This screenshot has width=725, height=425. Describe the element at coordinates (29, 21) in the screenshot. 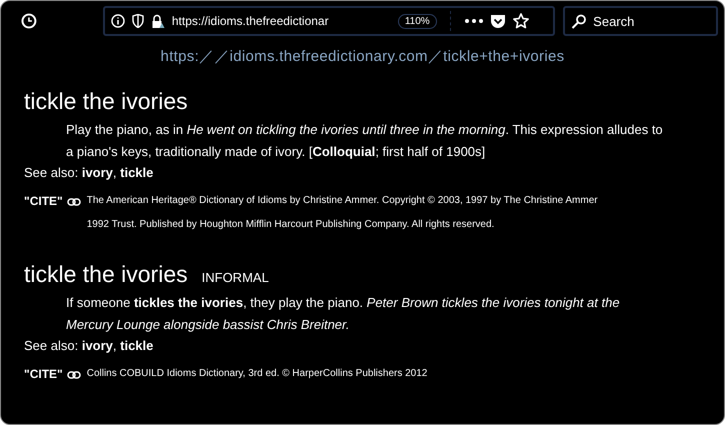

I see `clock-icon` at that location.